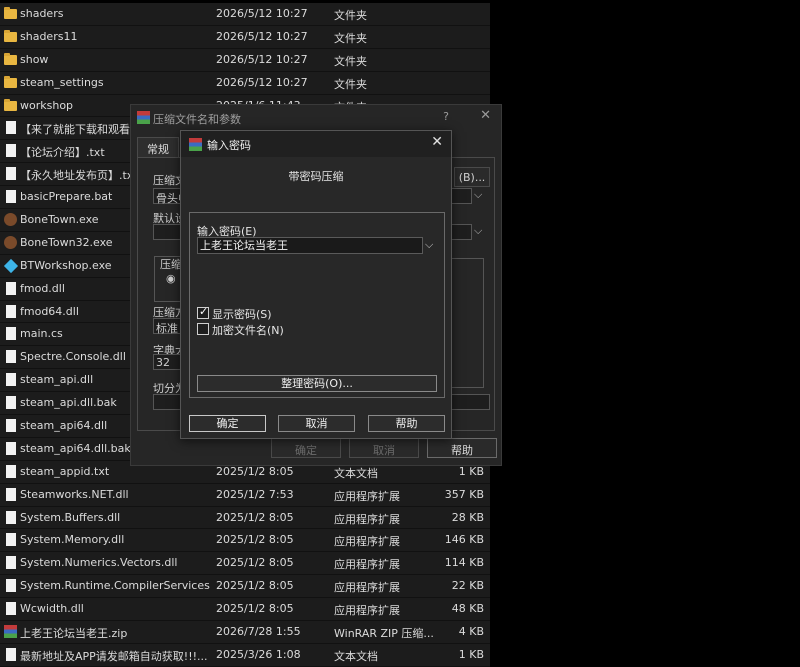  What do you see at coordinates (316, 144) in the screenshot?
I see `password-dialog-titlebar: 输入密码 ✕` at bounding box center [316, 144].